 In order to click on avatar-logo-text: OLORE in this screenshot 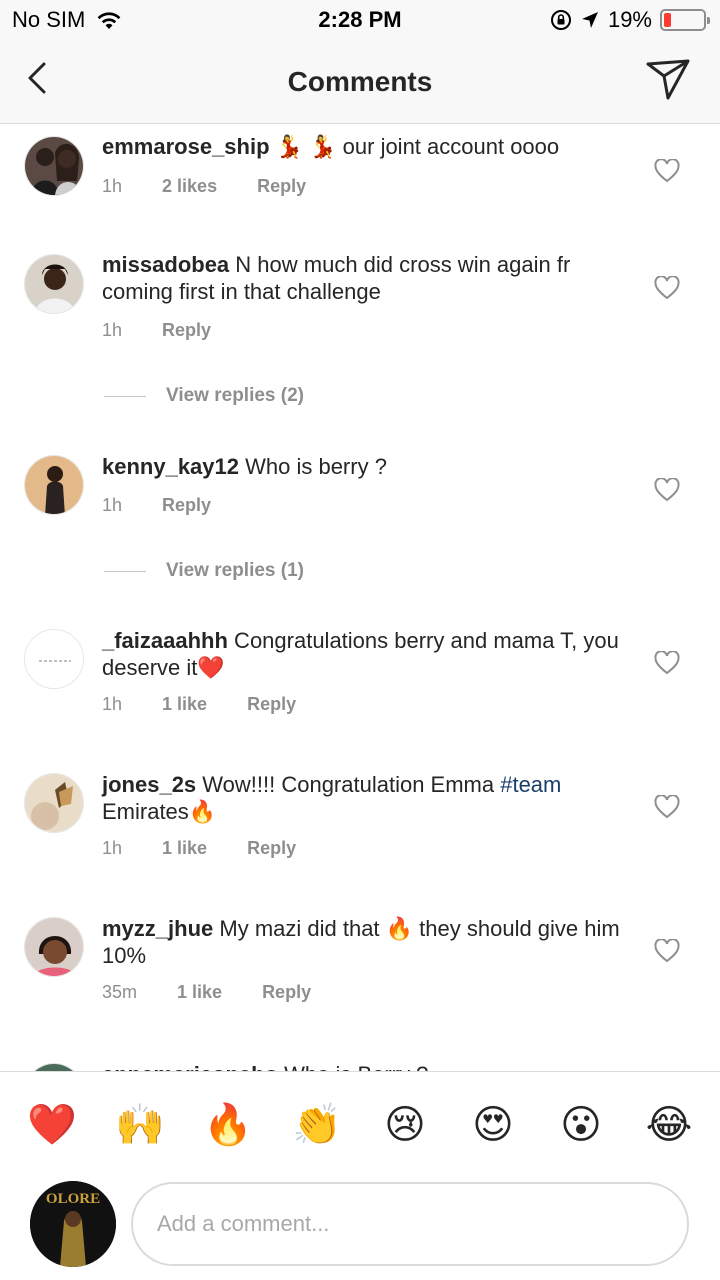, I will do `click(73, 1199)`.